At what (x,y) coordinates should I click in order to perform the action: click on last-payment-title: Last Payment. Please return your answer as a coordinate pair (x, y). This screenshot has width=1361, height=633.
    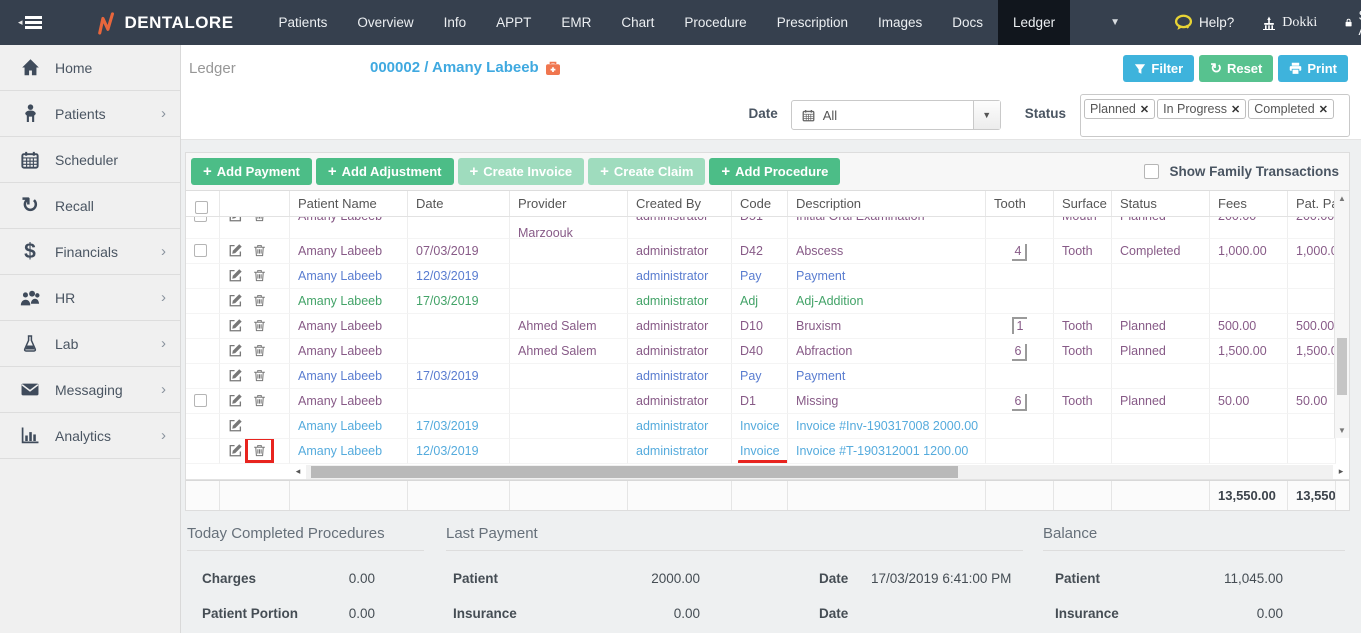
    Looking at the image, I should click on (734, 538).